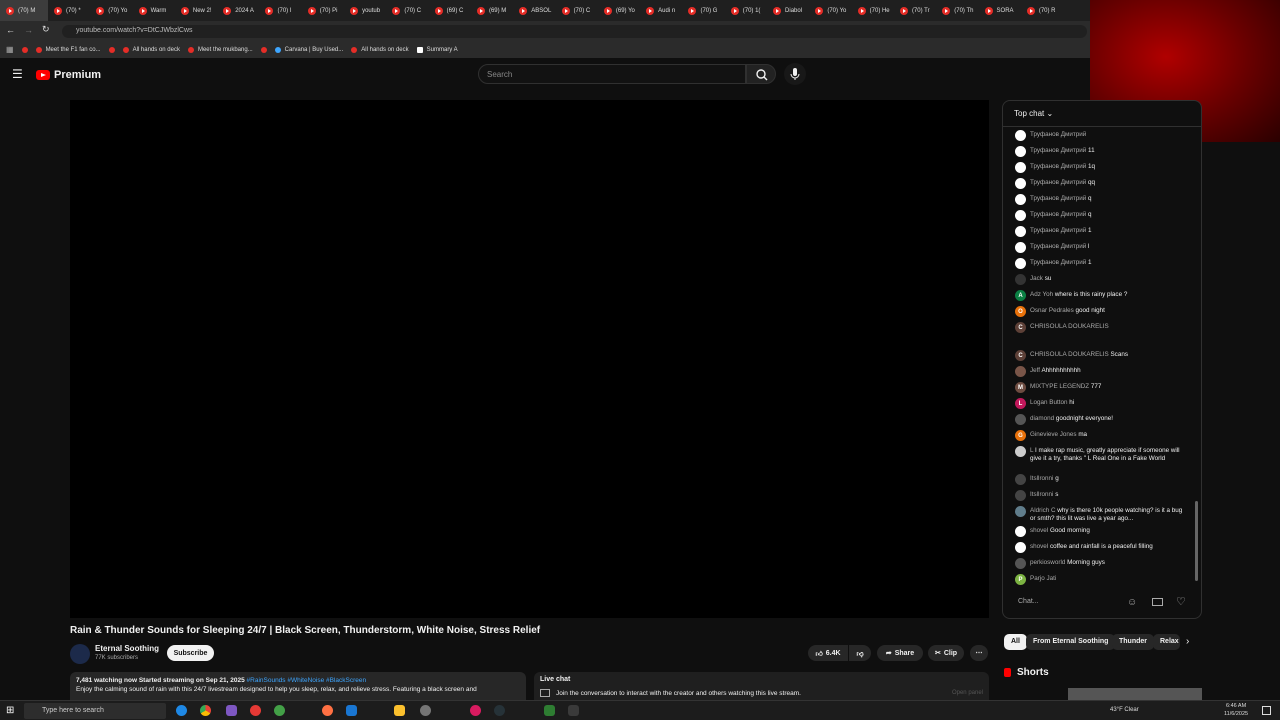  I want to click on excel-icon, so click(549, 710).